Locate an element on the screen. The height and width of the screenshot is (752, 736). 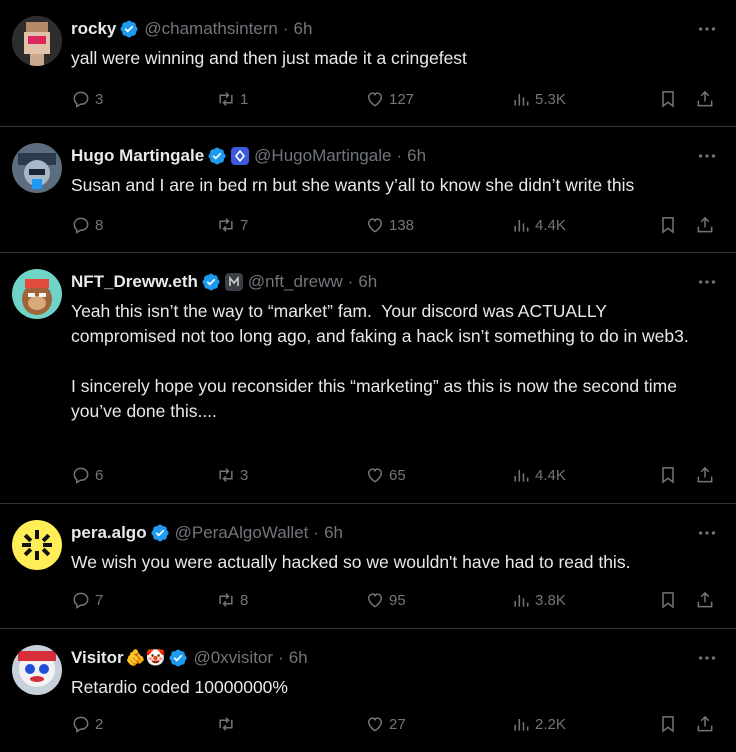
repost-button: 8 is located at coordinates (232, 600).